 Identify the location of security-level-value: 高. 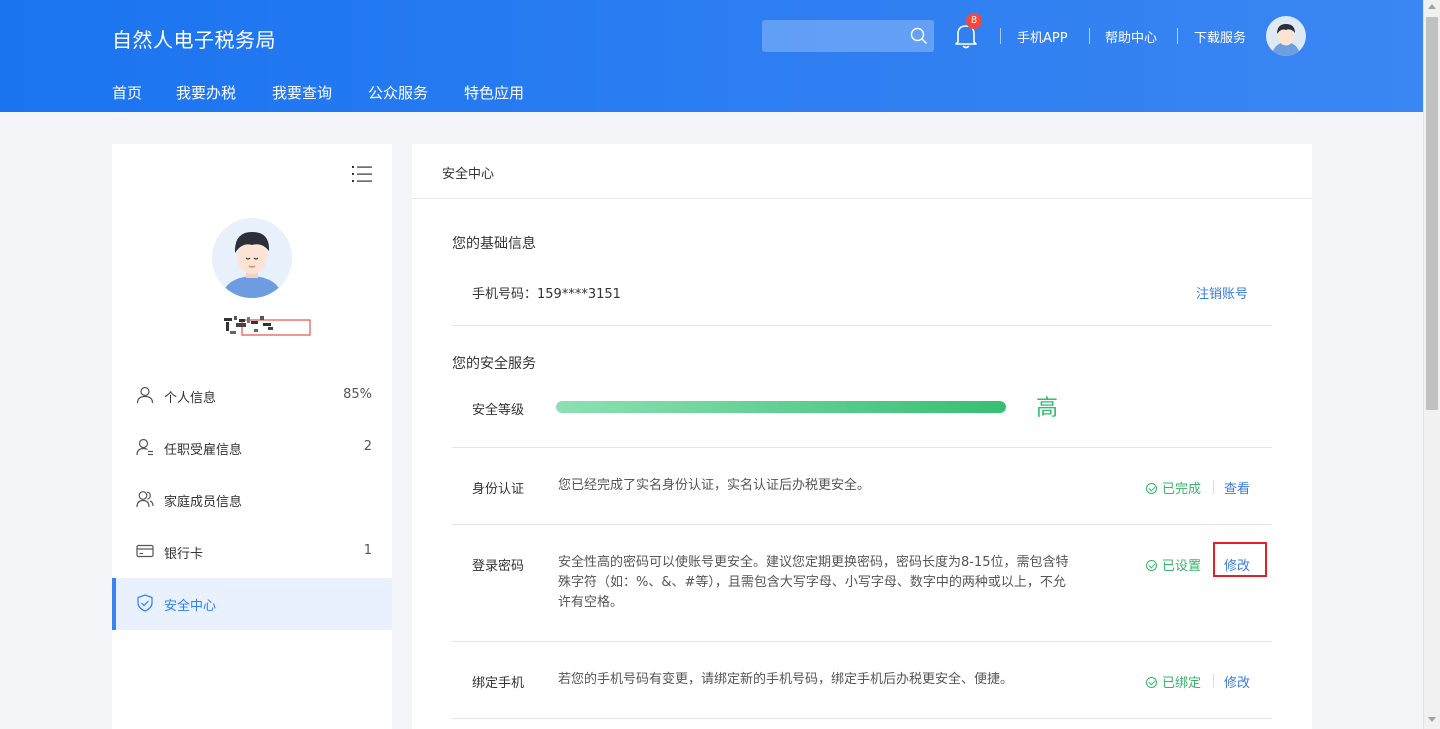
(1047, 408).